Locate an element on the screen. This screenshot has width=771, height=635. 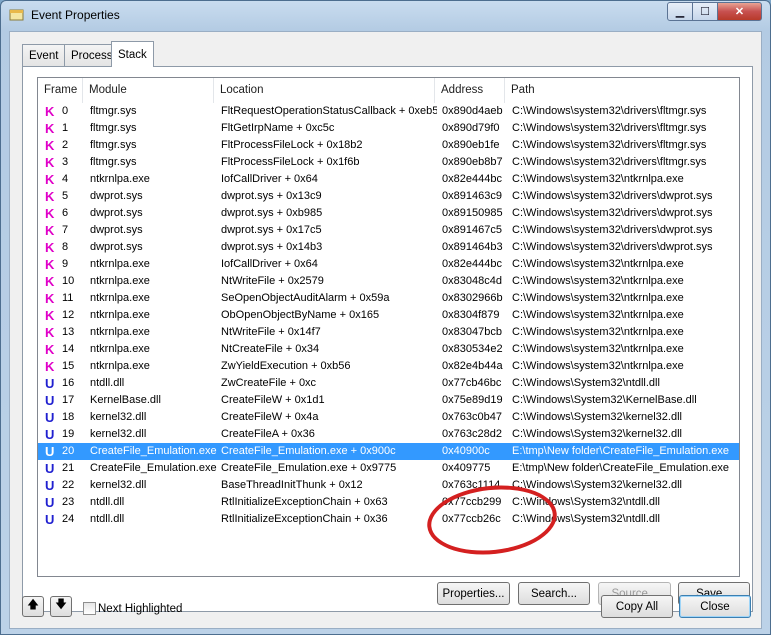
cell-frame: 10 is located at coordinates (68, 281).